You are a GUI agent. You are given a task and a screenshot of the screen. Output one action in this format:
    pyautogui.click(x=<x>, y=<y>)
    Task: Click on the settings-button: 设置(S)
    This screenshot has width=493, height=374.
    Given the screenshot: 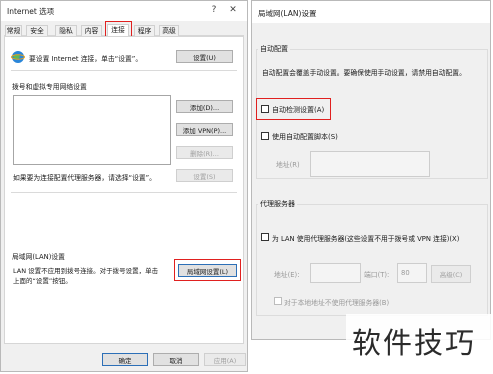 What is the action you would take?
    pyautogui.click(x=204, y=175)
    